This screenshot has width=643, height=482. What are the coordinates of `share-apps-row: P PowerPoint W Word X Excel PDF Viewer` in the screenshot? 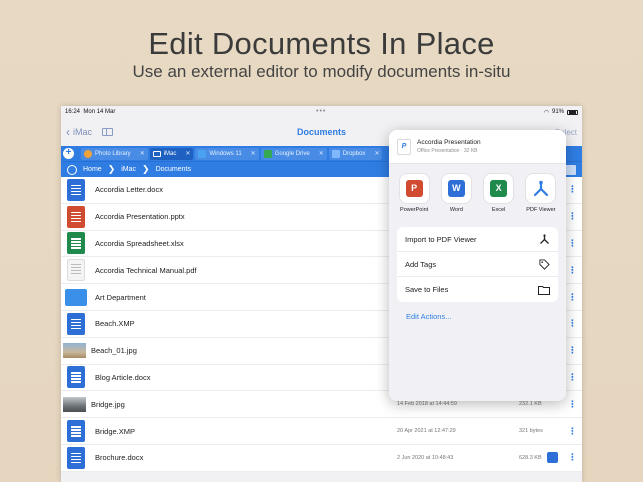 It's located at (477, 188).